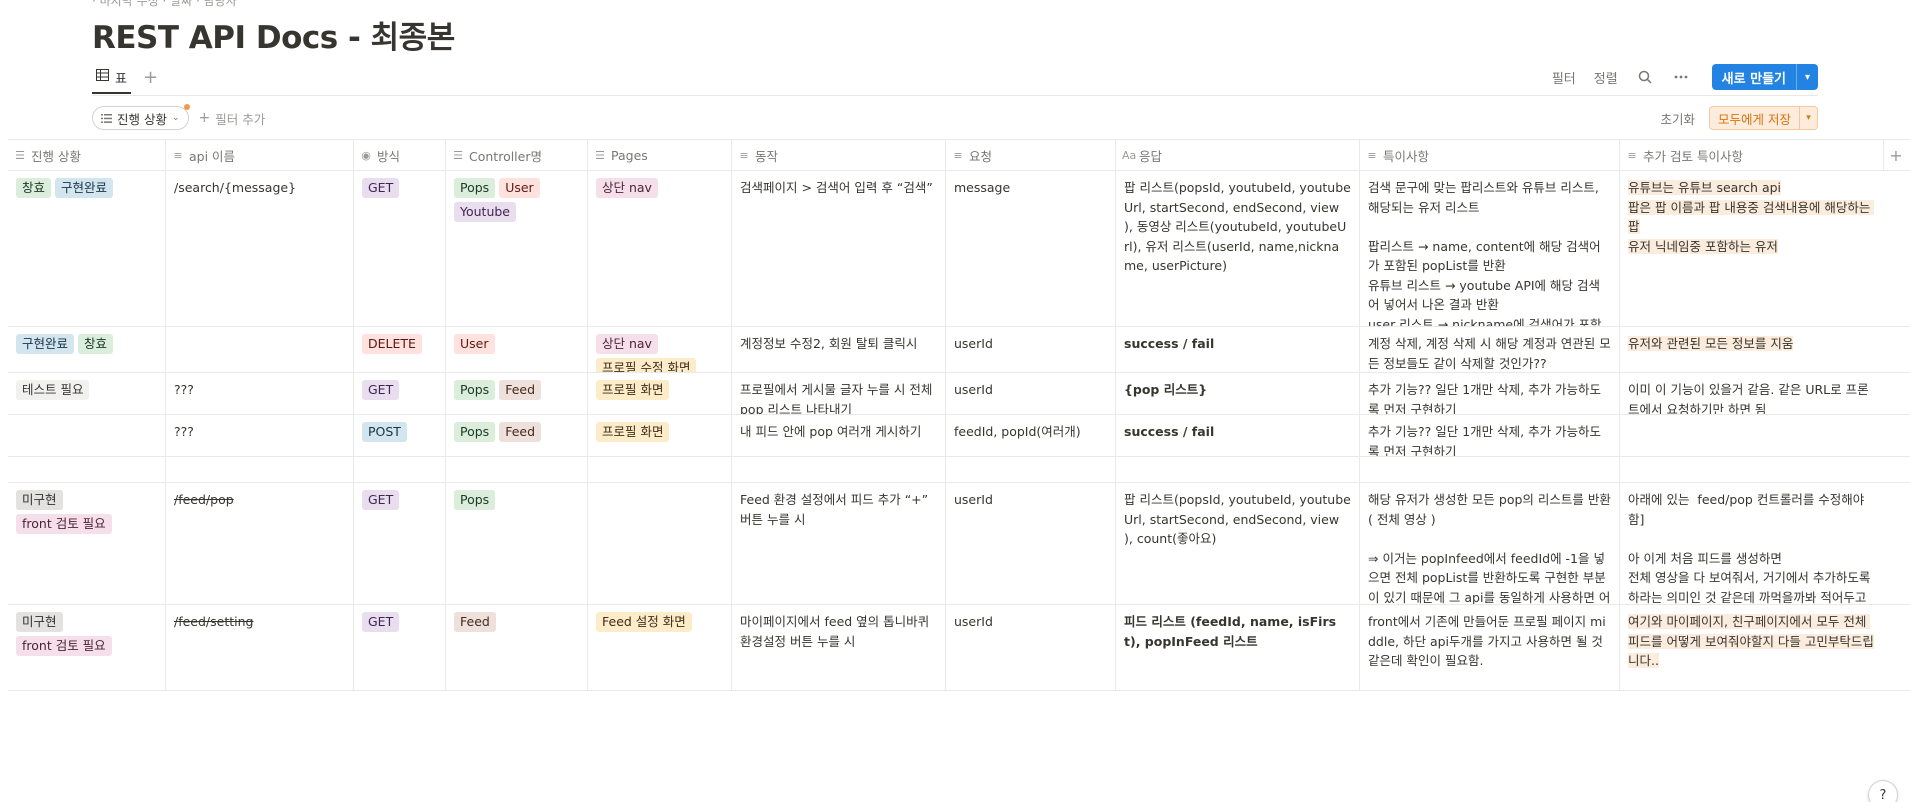 Image resolution: width=1910 pixels, height=802 pixels. Describe the element at coordinates (517, 543) in the screenshot. I see `controller-cell: Pops` at that location.